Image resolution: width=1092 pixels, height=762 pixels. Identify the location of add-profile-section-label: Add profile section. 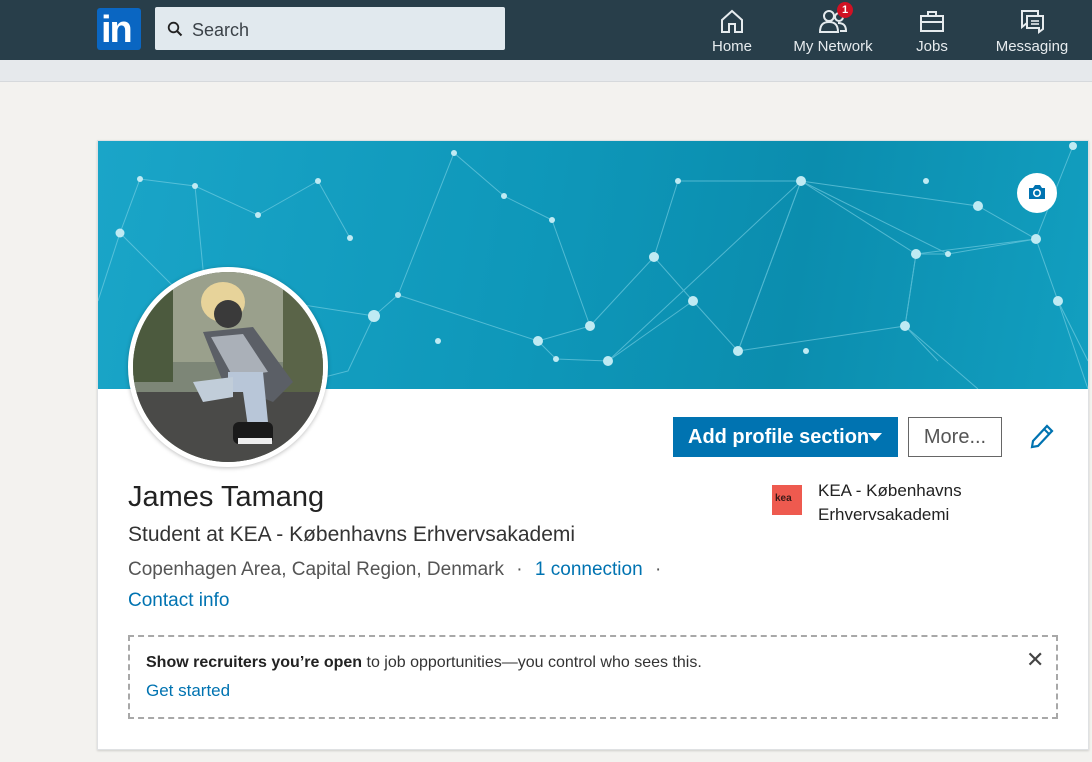
(779, 436).